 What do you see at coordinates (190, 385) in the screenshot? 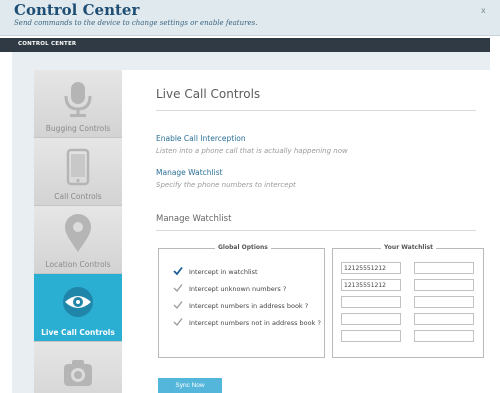
I see `sync-now-button: Sync Now` at bounding box center [190, 385].